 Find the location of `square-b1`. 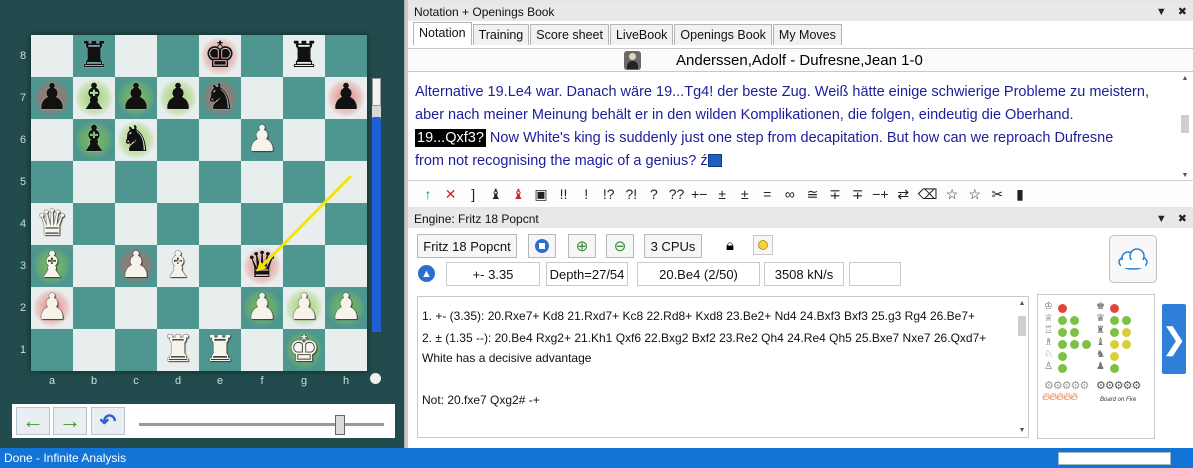

square-b1 is located at coordinates (94, 350).